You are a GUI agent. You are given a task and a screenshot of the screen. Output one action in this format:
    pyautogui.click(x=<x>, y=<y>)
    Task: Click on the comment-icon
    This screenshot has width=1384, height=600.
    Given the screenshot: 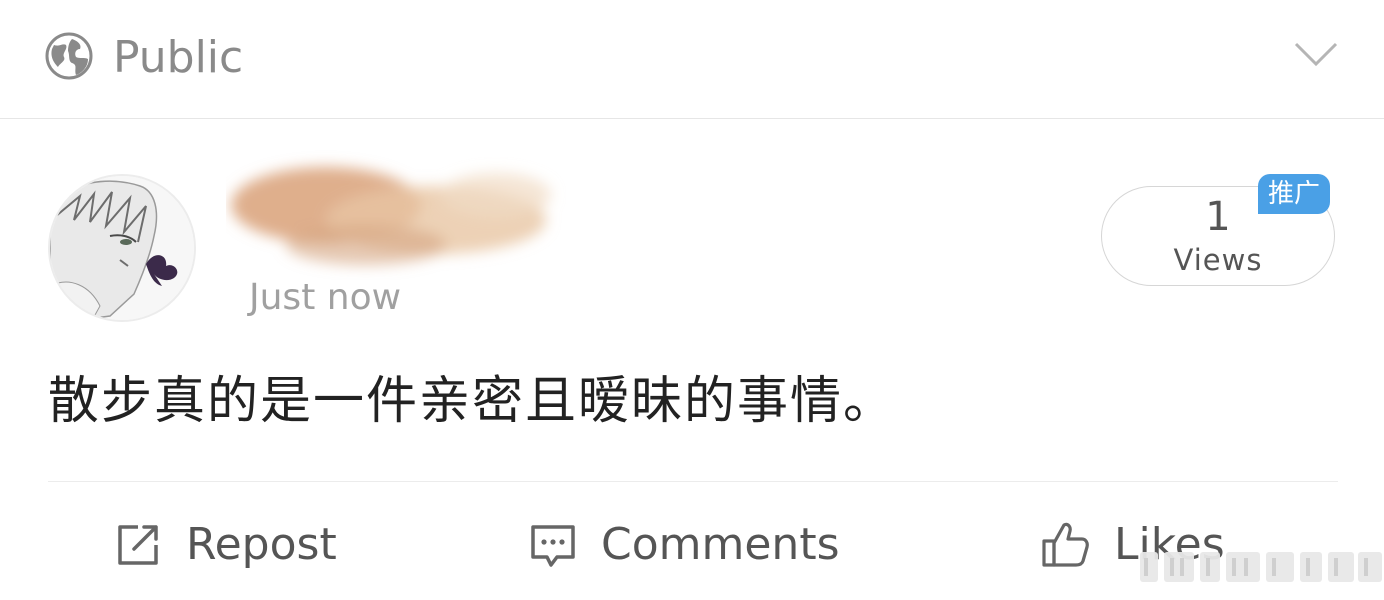 What is the action you would take?
    pyautogui.click(x=553, y=546)
    